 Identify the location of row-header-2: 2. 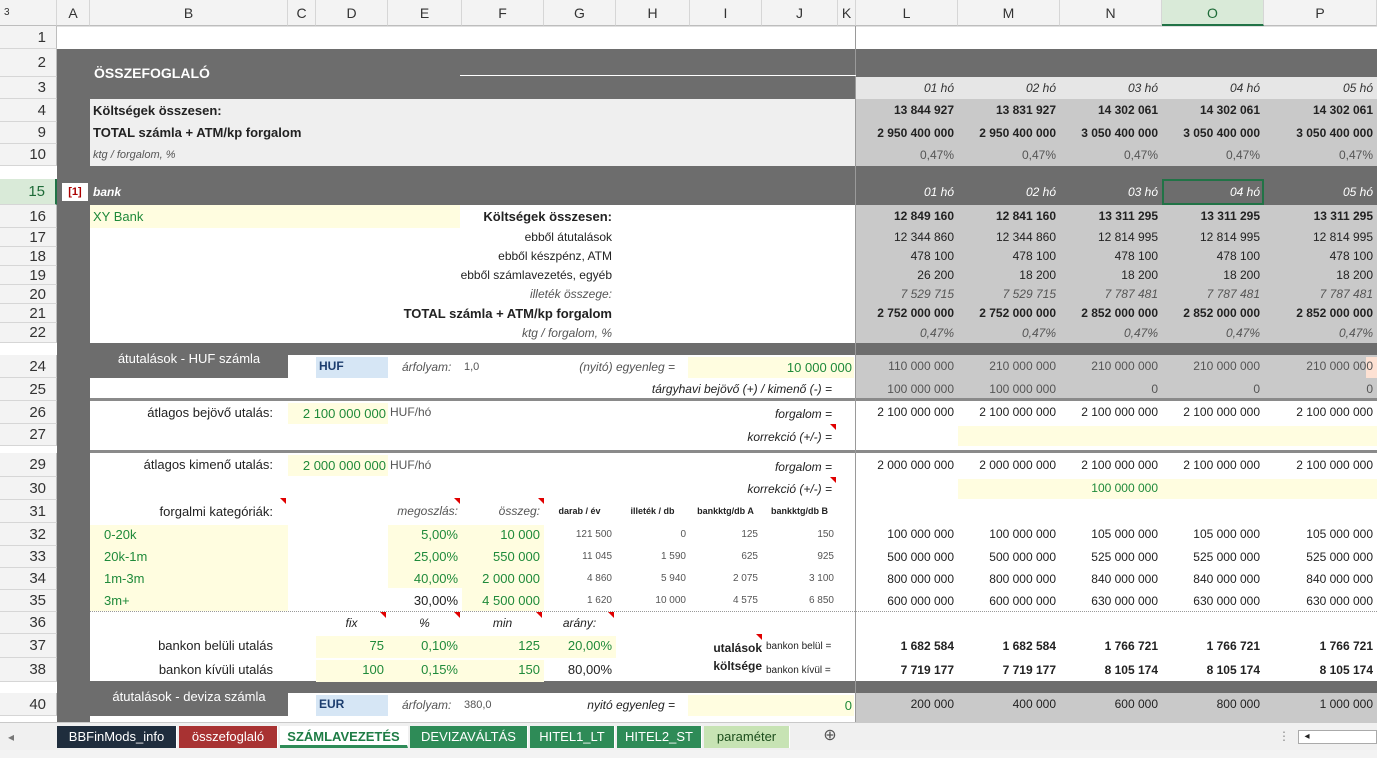
(28, 63).